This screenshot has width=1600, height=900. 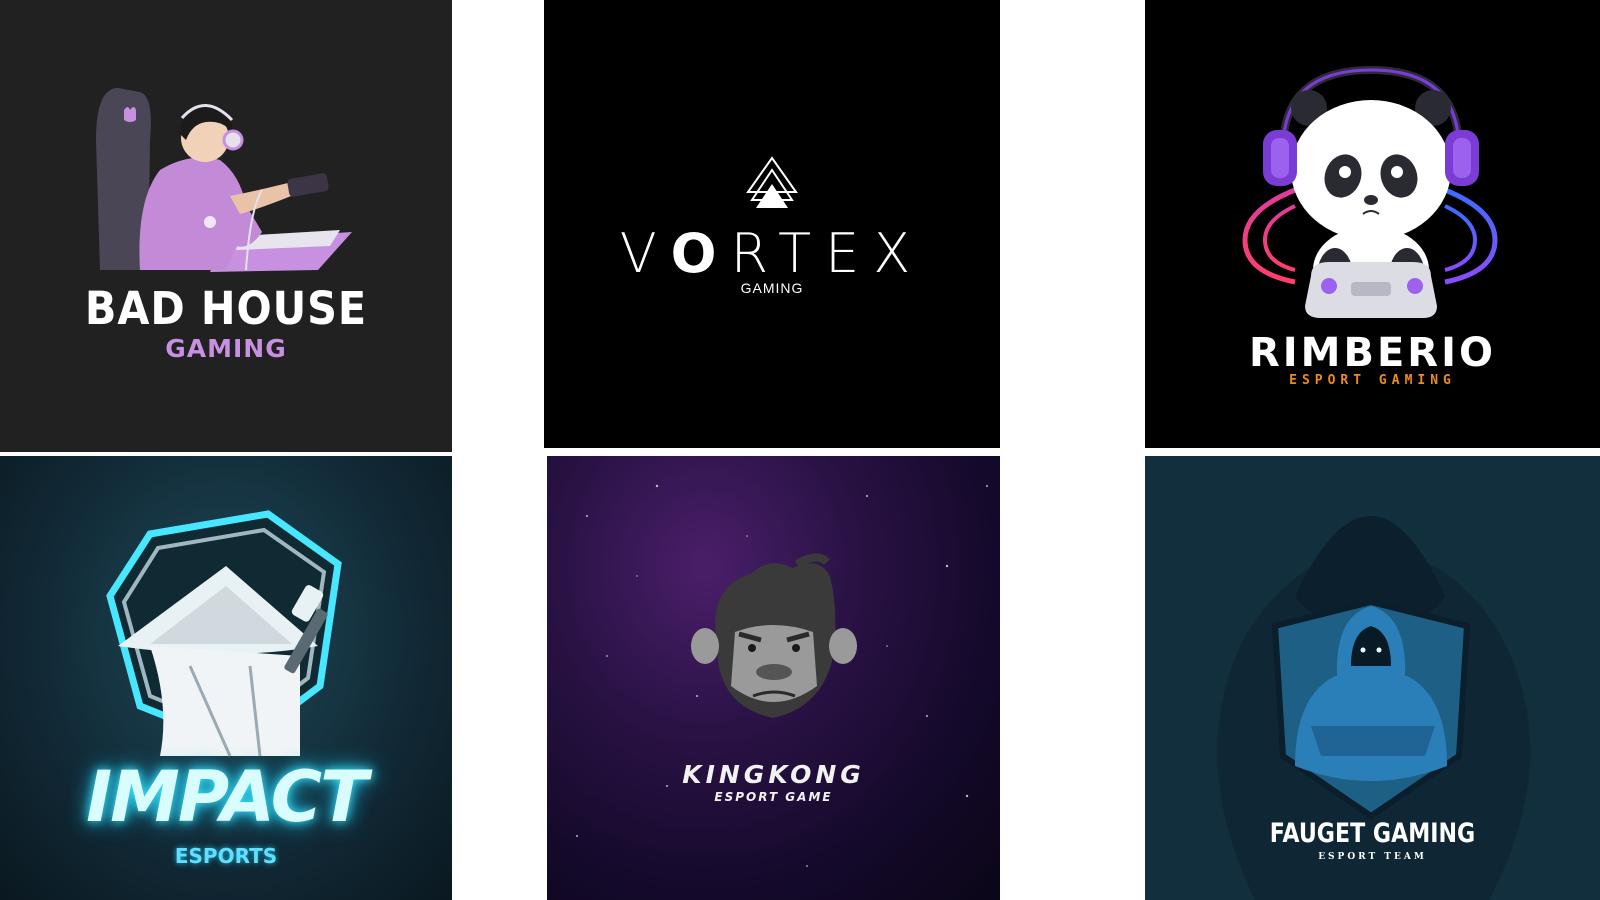 What do you see at coordinates (782, 675) in the screenshot?
I see `gorilla-icon` at bounding box center [782, 675].